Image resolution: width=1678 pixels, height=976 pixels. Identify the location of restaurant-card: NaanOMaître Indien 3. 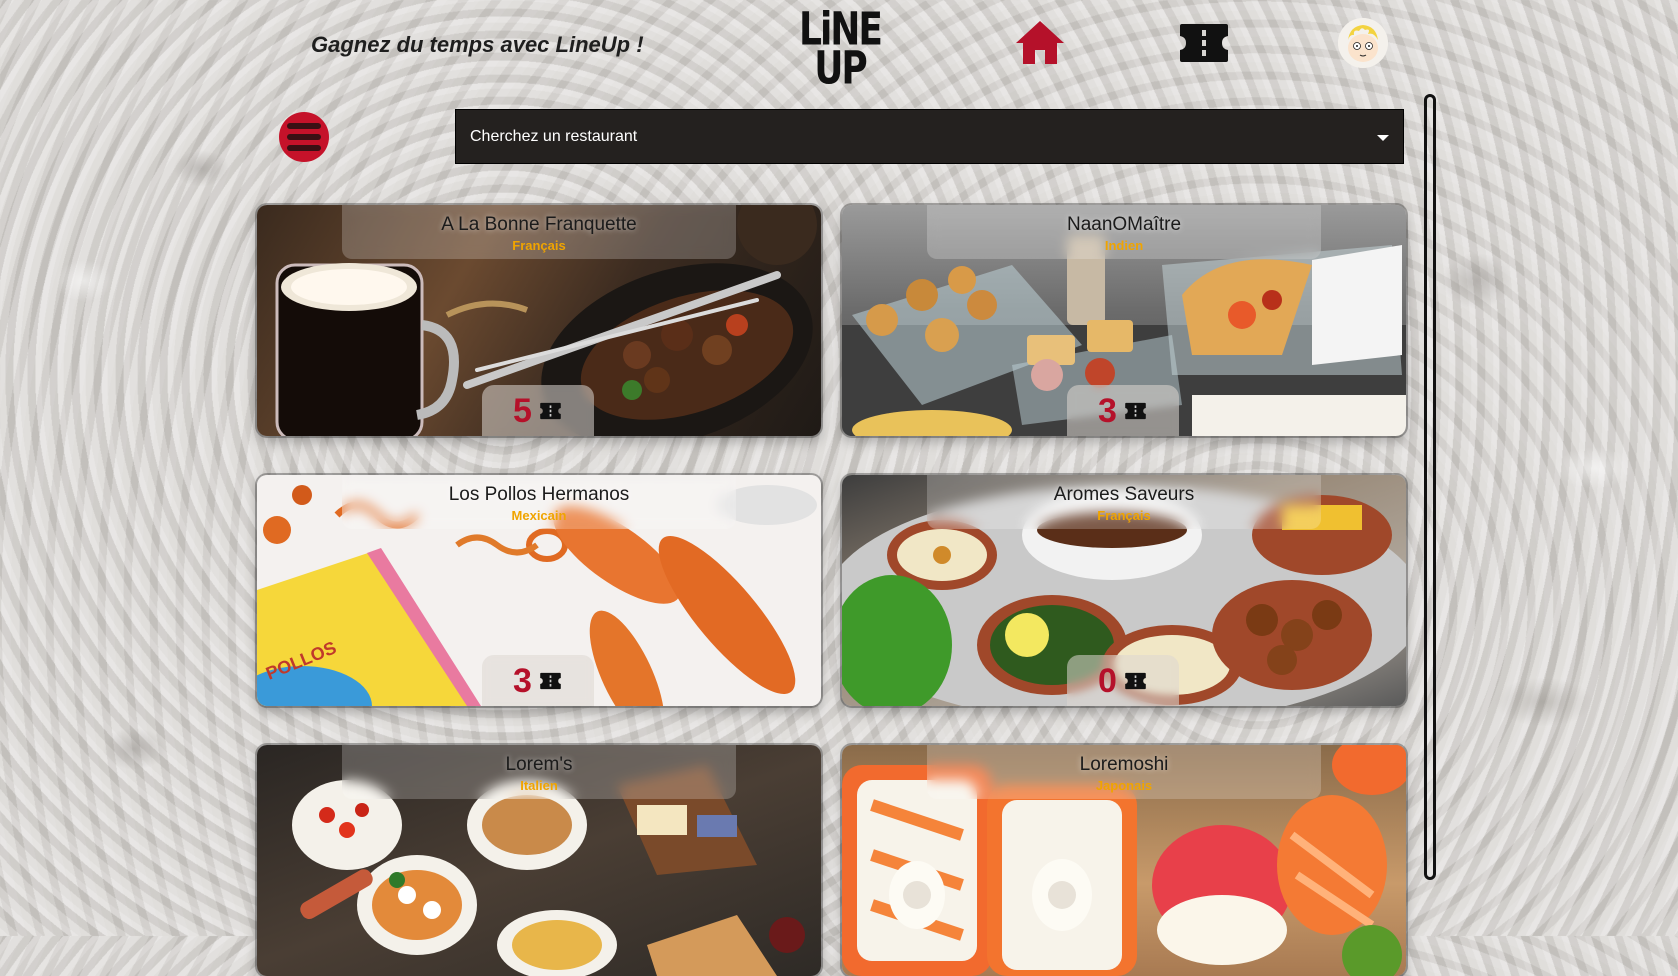
(1124, 320).